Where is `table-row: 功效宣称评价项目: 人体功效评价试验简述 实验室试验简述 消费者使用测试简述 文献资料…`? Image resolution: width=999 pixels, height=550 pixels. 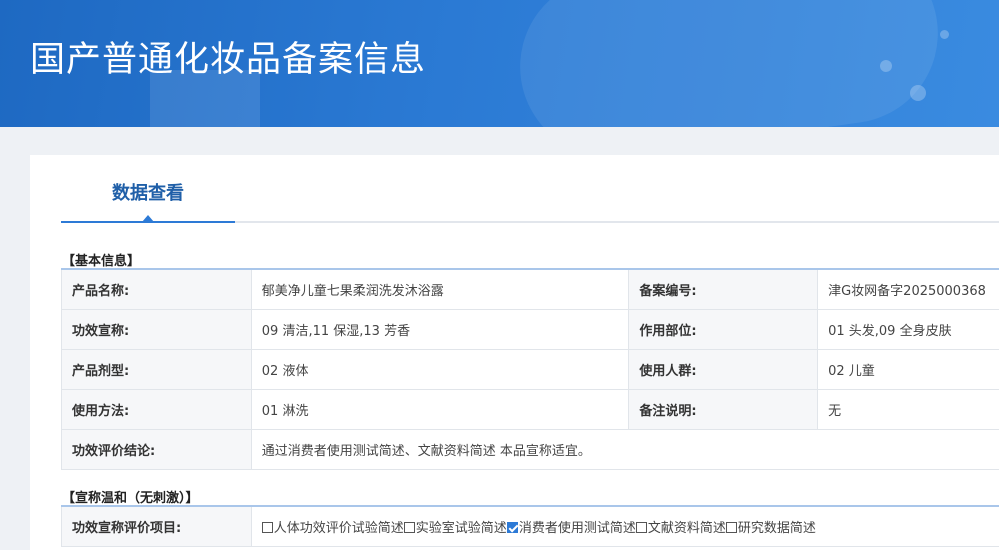
table-row: 功效宣称评价项目: 人体功效评价试验简述 实验室试验简述 消费者使用测试简述 文献资料… is located at coordinates (530, 526).